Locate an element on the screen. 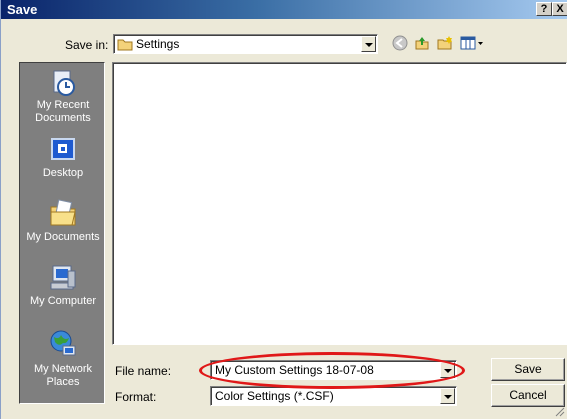 The image size is (567, 419). places-item-my-computer: My Computer is located at coordinates (63, 285).